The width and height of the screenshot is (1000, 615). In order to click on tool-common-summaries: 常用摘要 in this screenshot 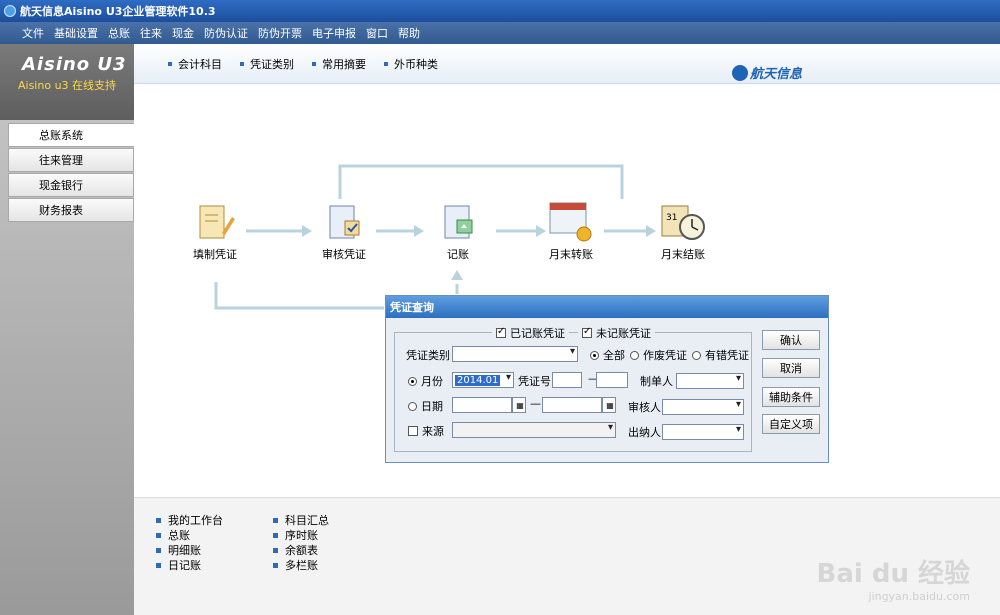, I will do `click(339, 64)`.